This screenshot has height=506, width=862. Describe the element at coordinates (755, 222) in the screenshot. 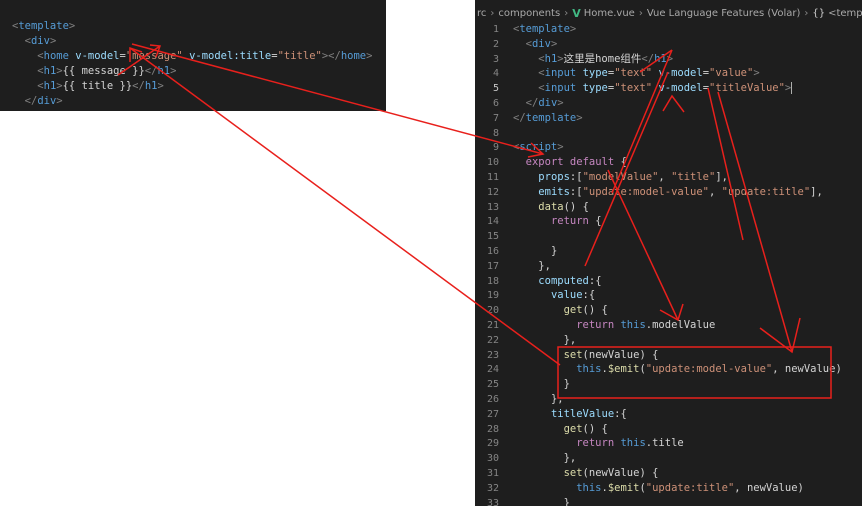

I see `arrow-titlevalue-down` at that location.